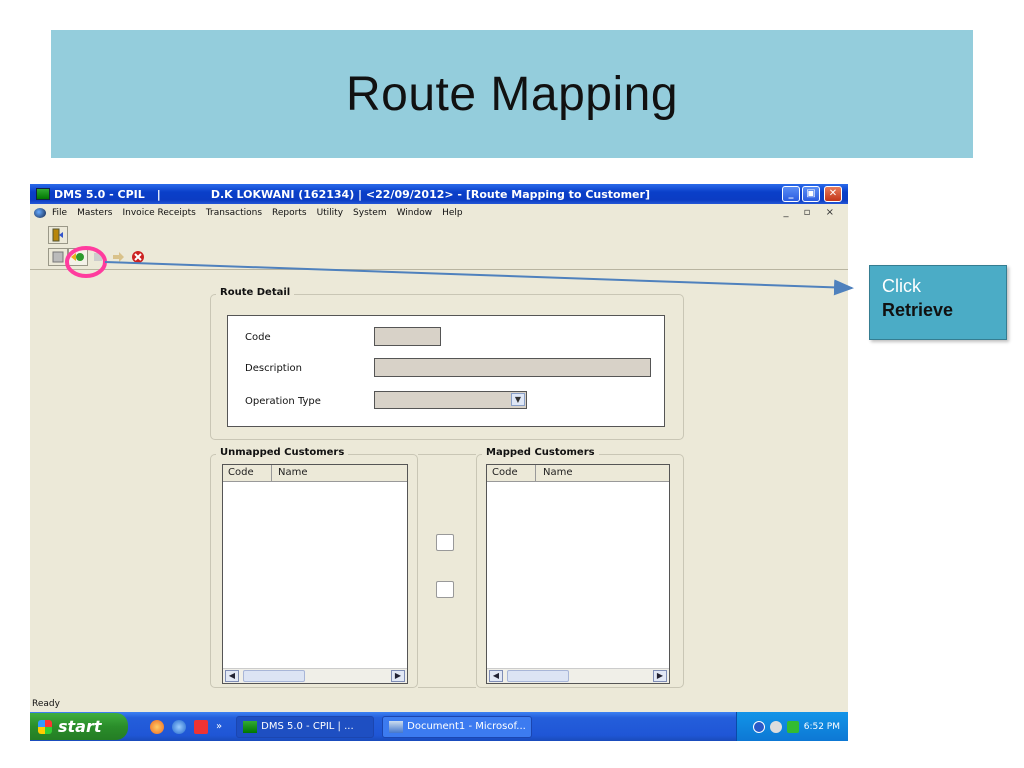  I want to click on unmapped-title: Unmapped Customers, so click(282, 452).